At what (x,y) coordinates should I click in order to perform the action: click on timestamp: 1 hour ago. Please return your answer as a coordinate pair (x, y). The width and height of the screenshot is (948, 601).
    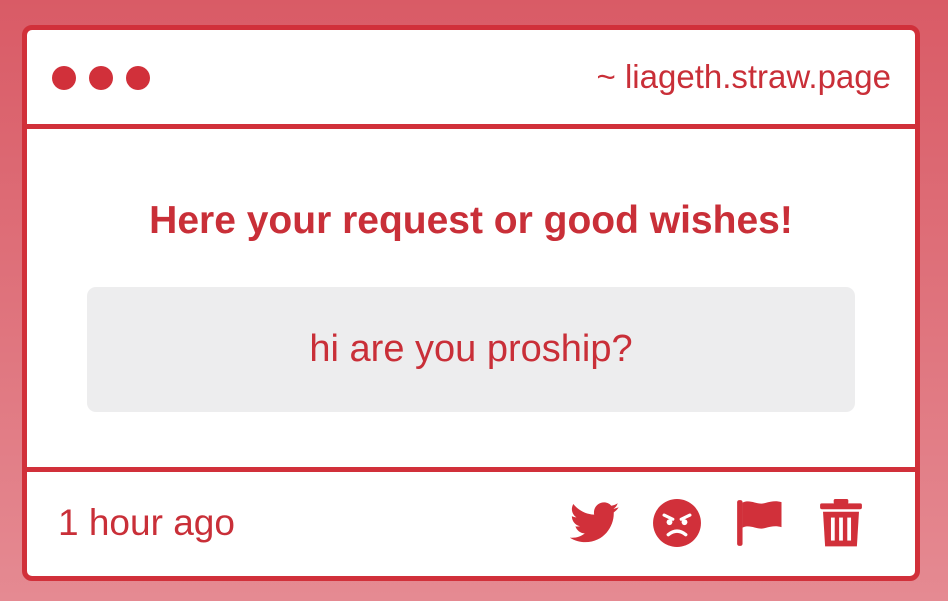
    Looking at the image, I should click on (146, 522).